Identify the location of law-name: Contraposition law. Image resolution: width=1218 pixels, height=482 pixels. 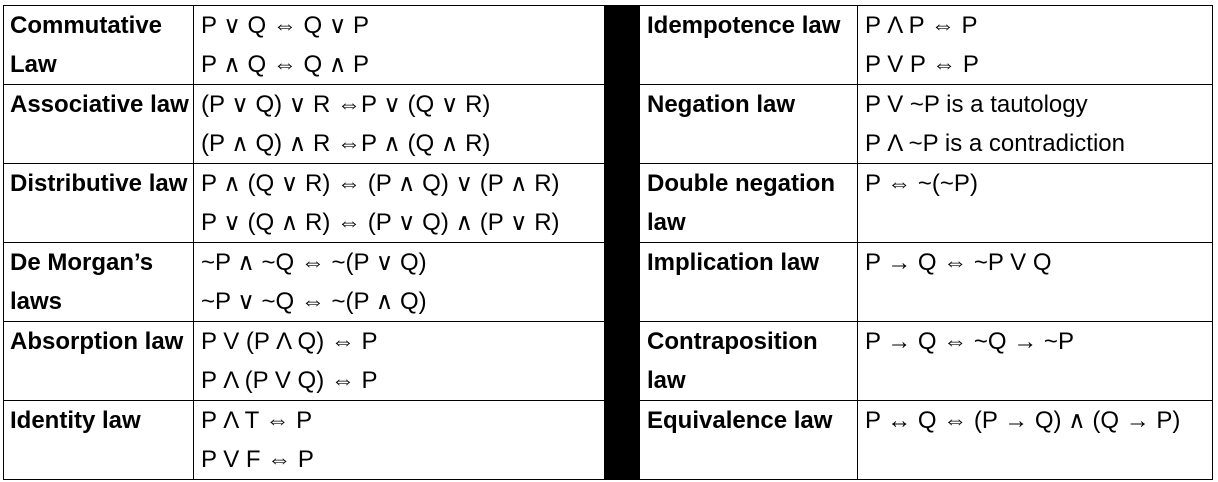
(732, 361).